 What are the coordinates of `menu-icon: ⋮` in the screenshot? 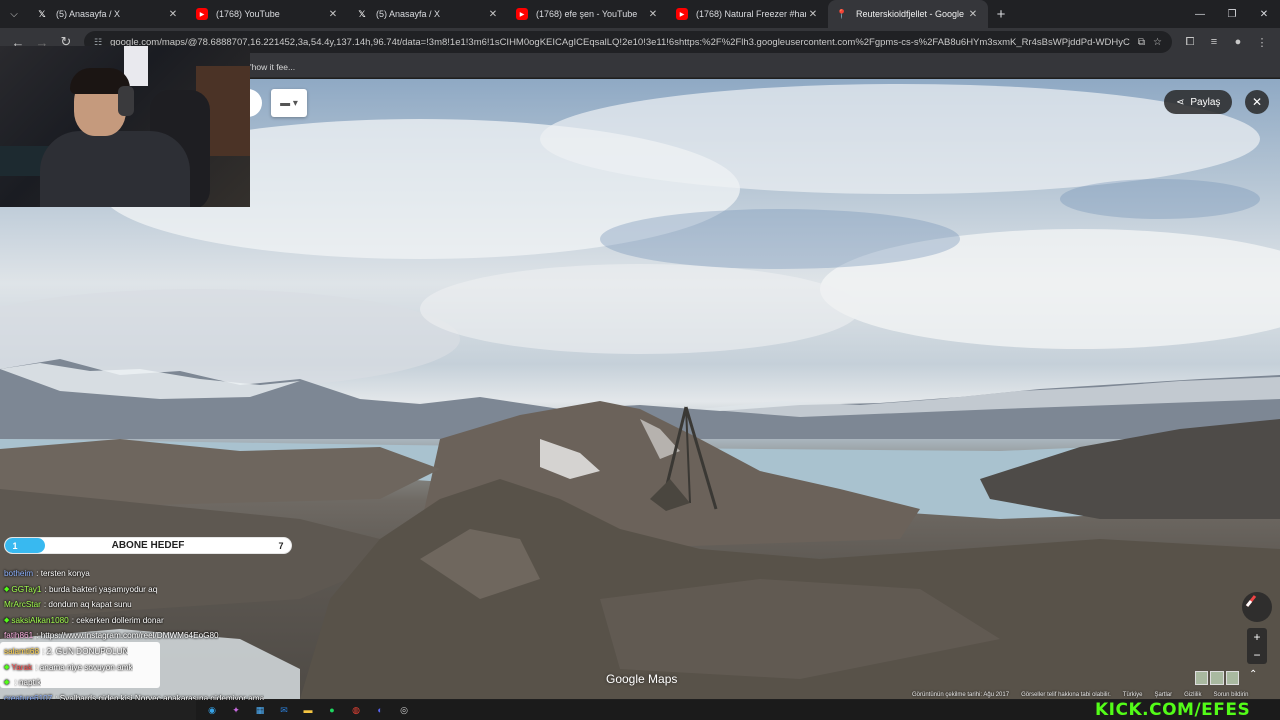 It's located at (1262, 42).